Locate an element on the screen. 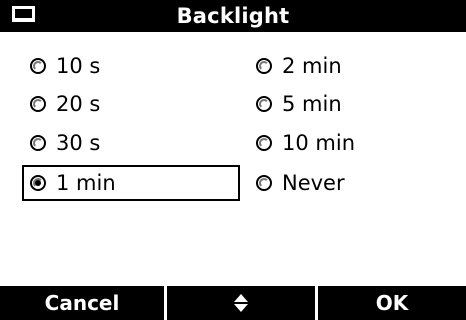 The height and width of the screenshot is (320, 466). option-10s: 10 s is located at coordinates (122, 66).